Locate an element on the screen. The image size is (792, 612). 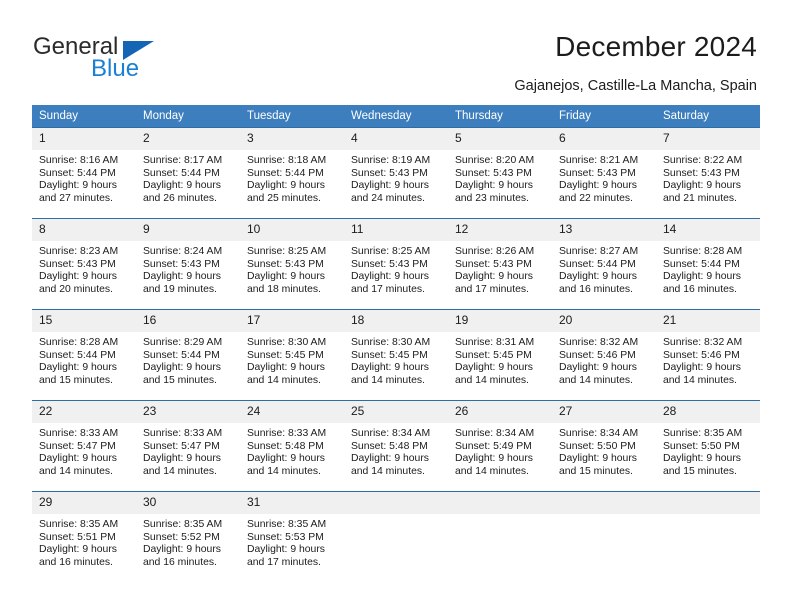
day-number: 26 is located at coordinates (500, 412).